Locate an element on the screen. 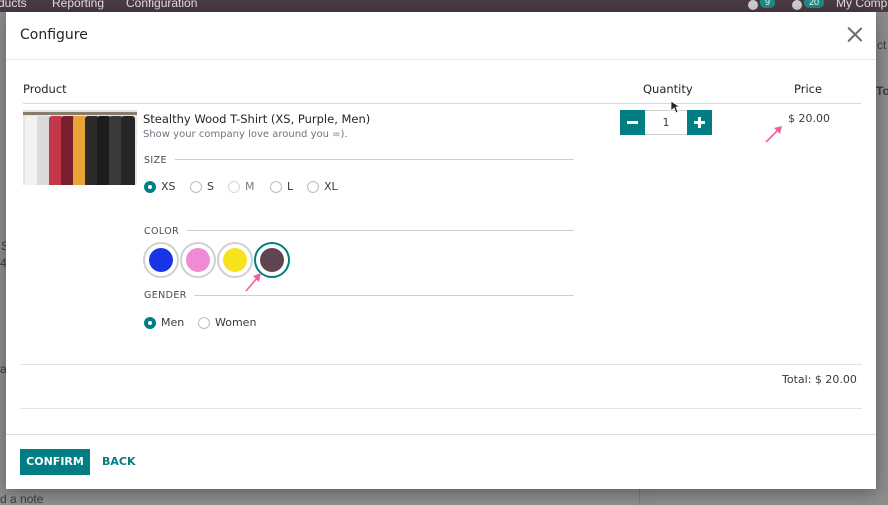 Image resolution: width=888 pixels, height=505 pixels. gender-option-men: Men is located at coordinates (164, 322).